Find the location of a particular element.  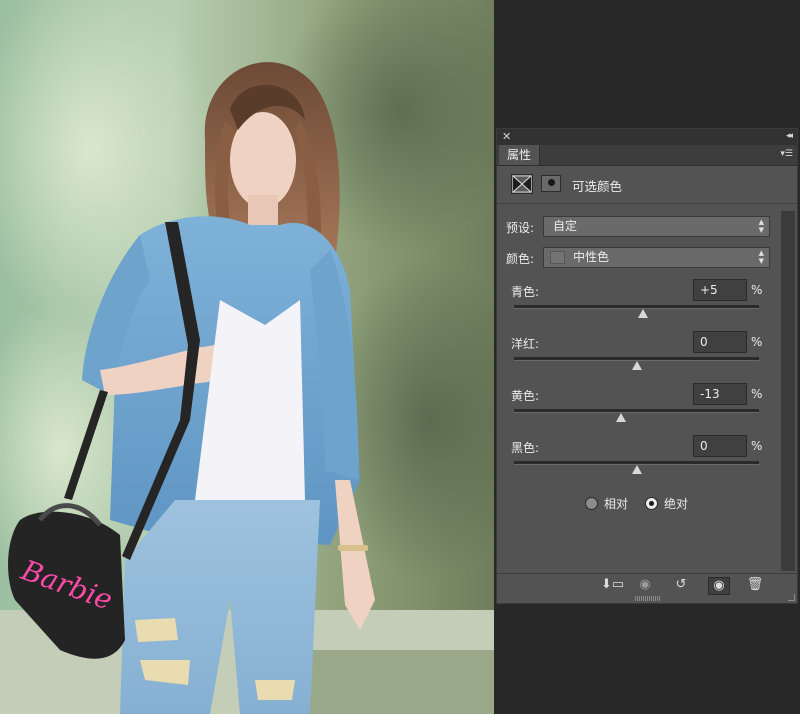

preset-value: 自定 is located at coordinates (565, 226).